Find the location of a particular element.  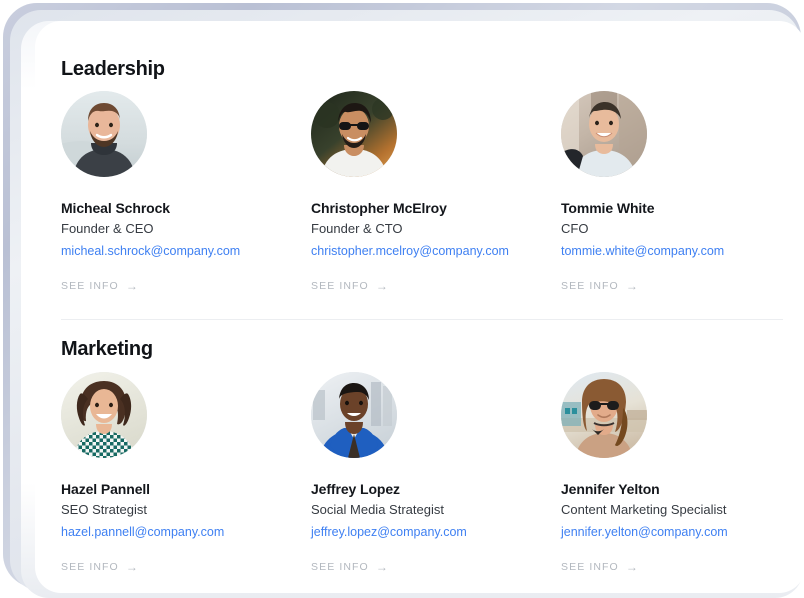

person-role: SEO Strategist is located at coordinates (104, 509).